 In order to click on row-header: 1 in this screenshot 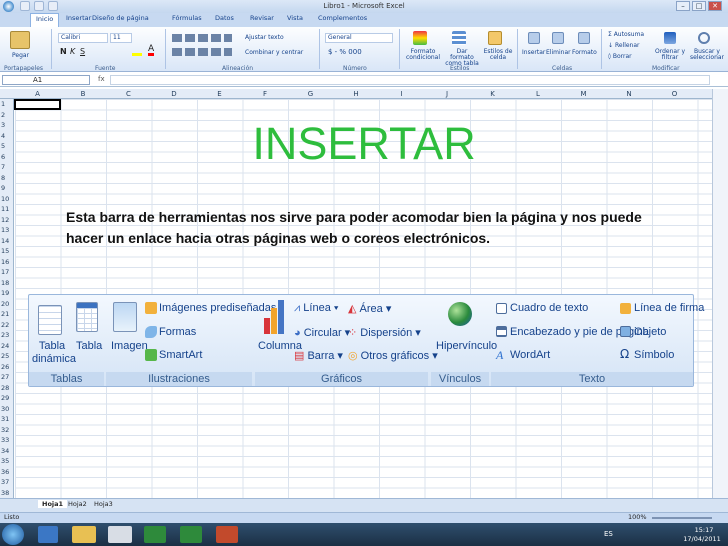, I will do `click(3, 104)`.